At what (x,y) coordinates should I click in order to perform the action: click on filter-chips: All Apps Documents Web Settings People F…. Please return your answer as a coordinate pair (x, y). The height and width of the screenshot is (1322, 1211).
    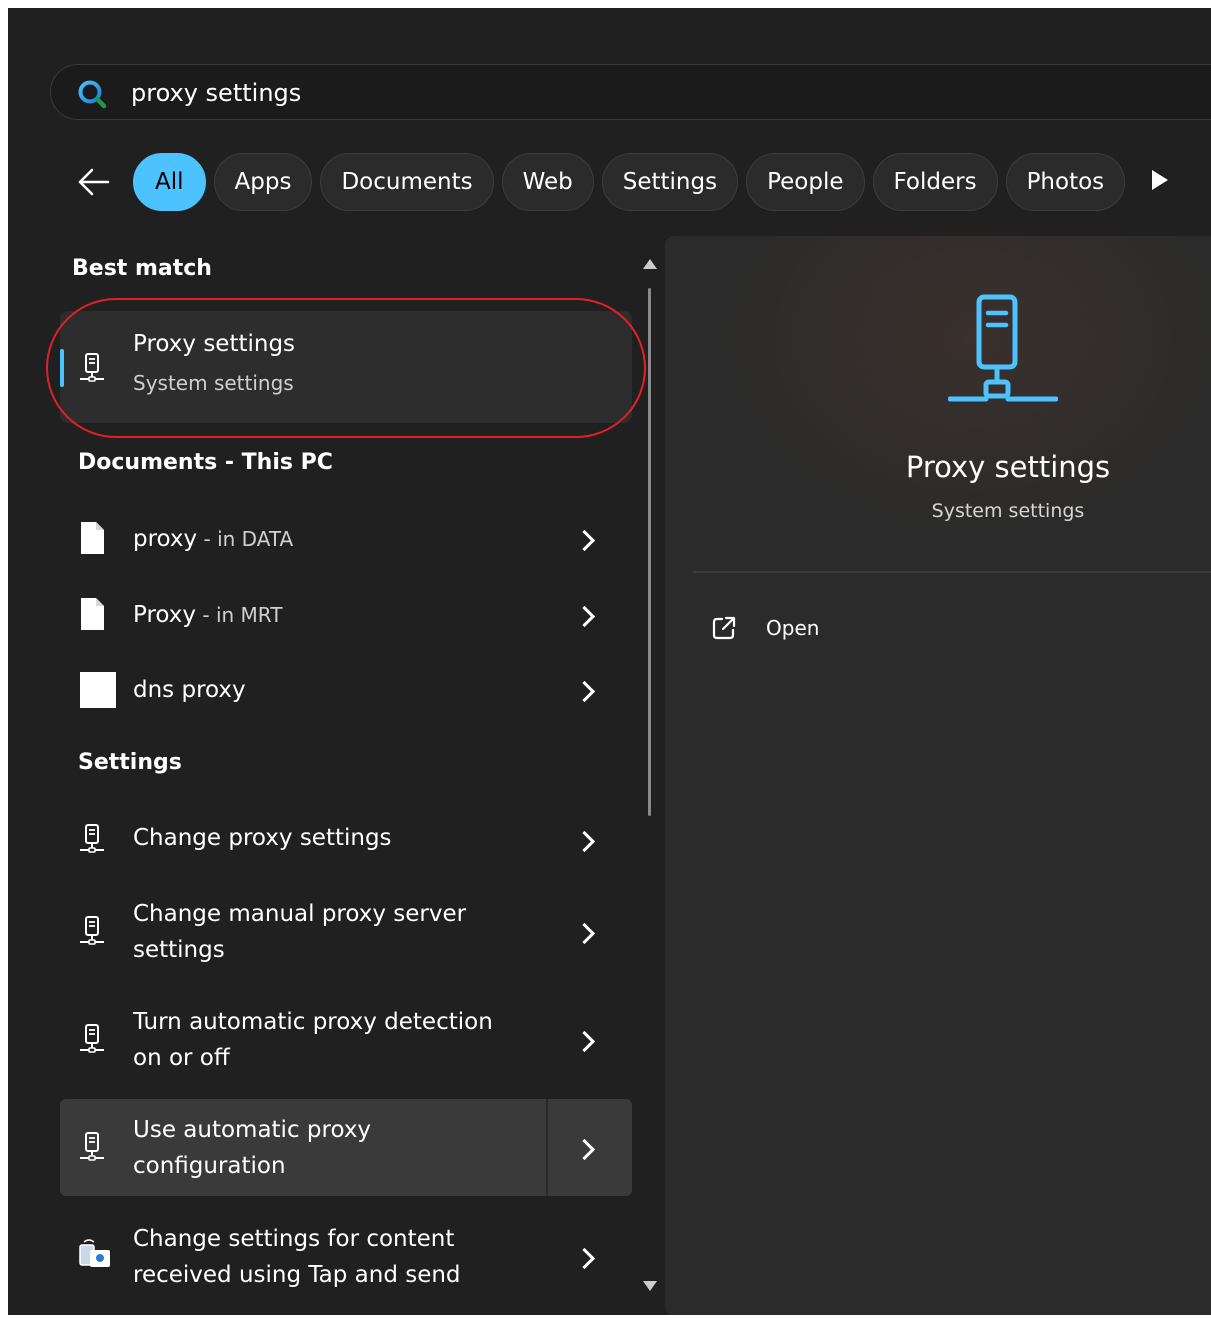
    Looking at the image, I should click on (629, 182).